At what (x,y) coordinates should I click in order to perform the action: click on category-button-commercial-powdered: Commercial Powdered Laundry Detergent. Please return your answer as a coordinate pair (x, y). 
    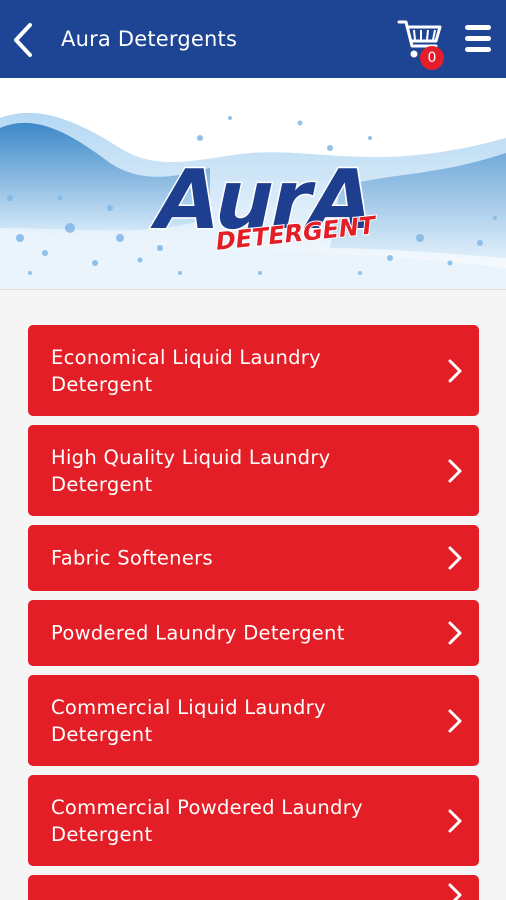
    Looking at the image, I should click on (253, 820).